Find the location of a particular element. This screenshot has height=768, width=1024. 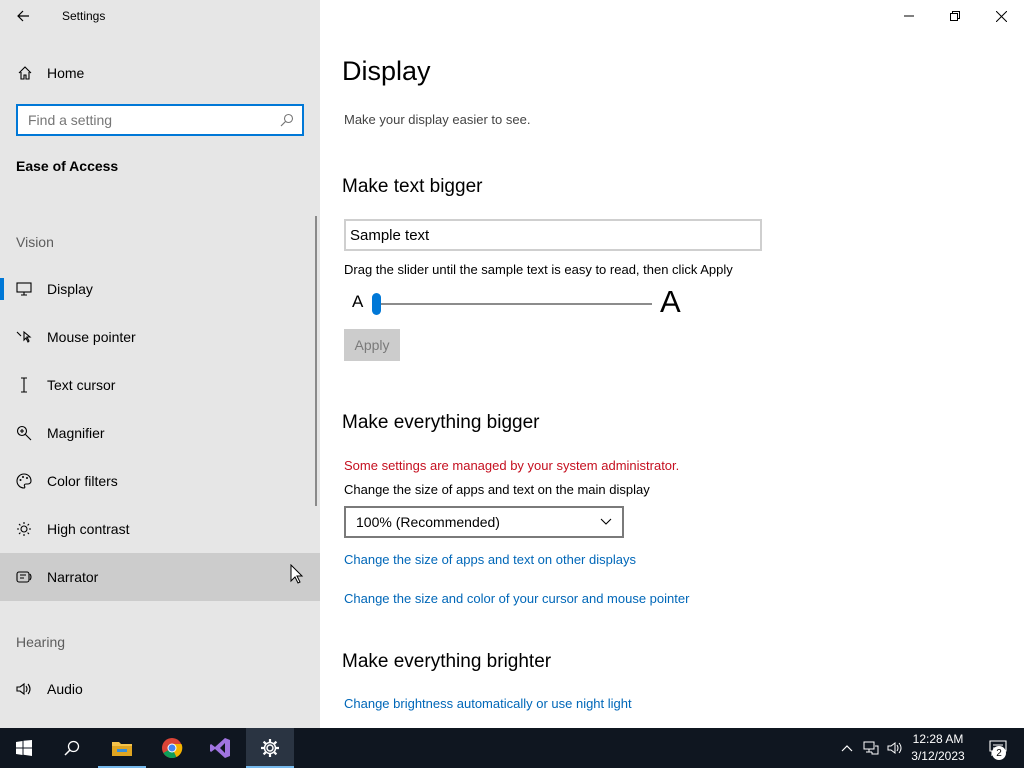

section-heading-everything-bigger: Make everything bigger is located at coordinates (441, 422).